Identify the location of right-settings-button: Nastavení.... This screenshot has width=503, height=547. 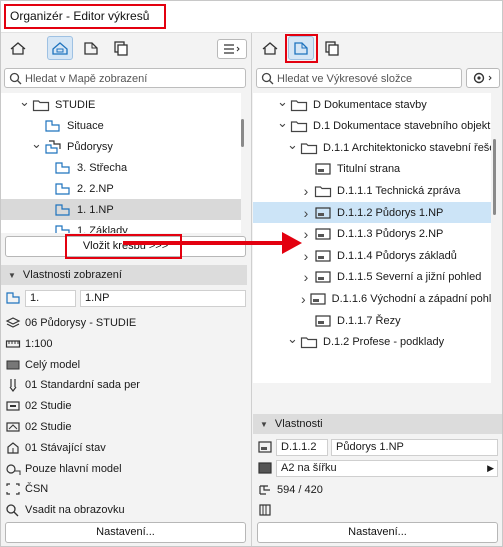
(377, 532).